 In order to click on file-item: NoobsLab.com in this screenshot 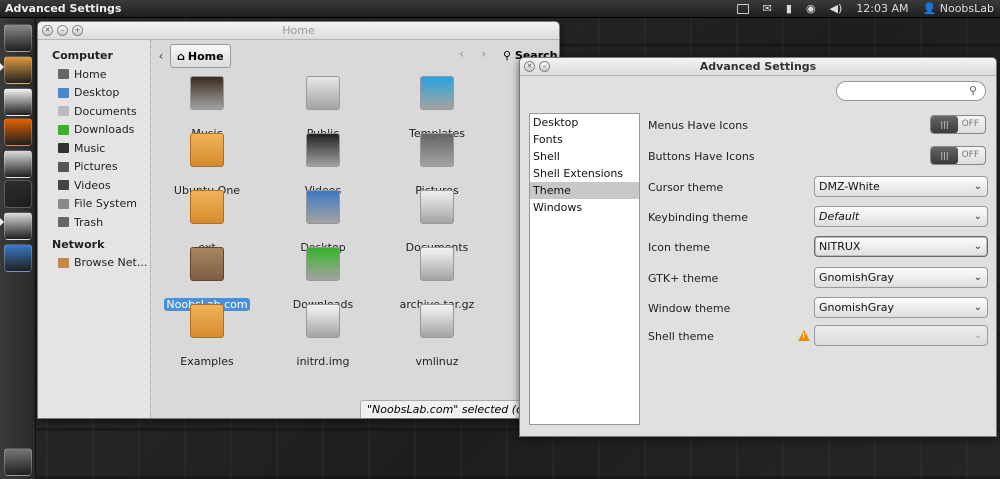, I will do `click(207, 279)`.